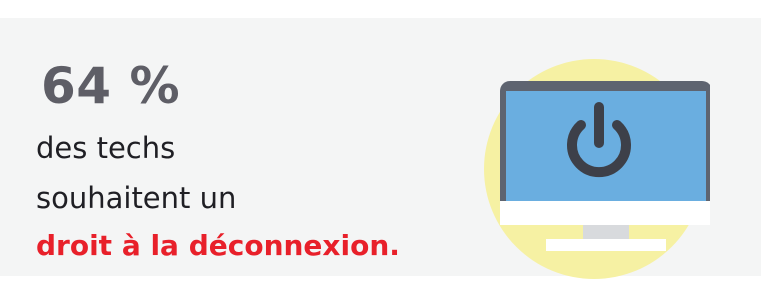 The image size is (780, 291). I want to click on monitor-neck, so click(606, 232).